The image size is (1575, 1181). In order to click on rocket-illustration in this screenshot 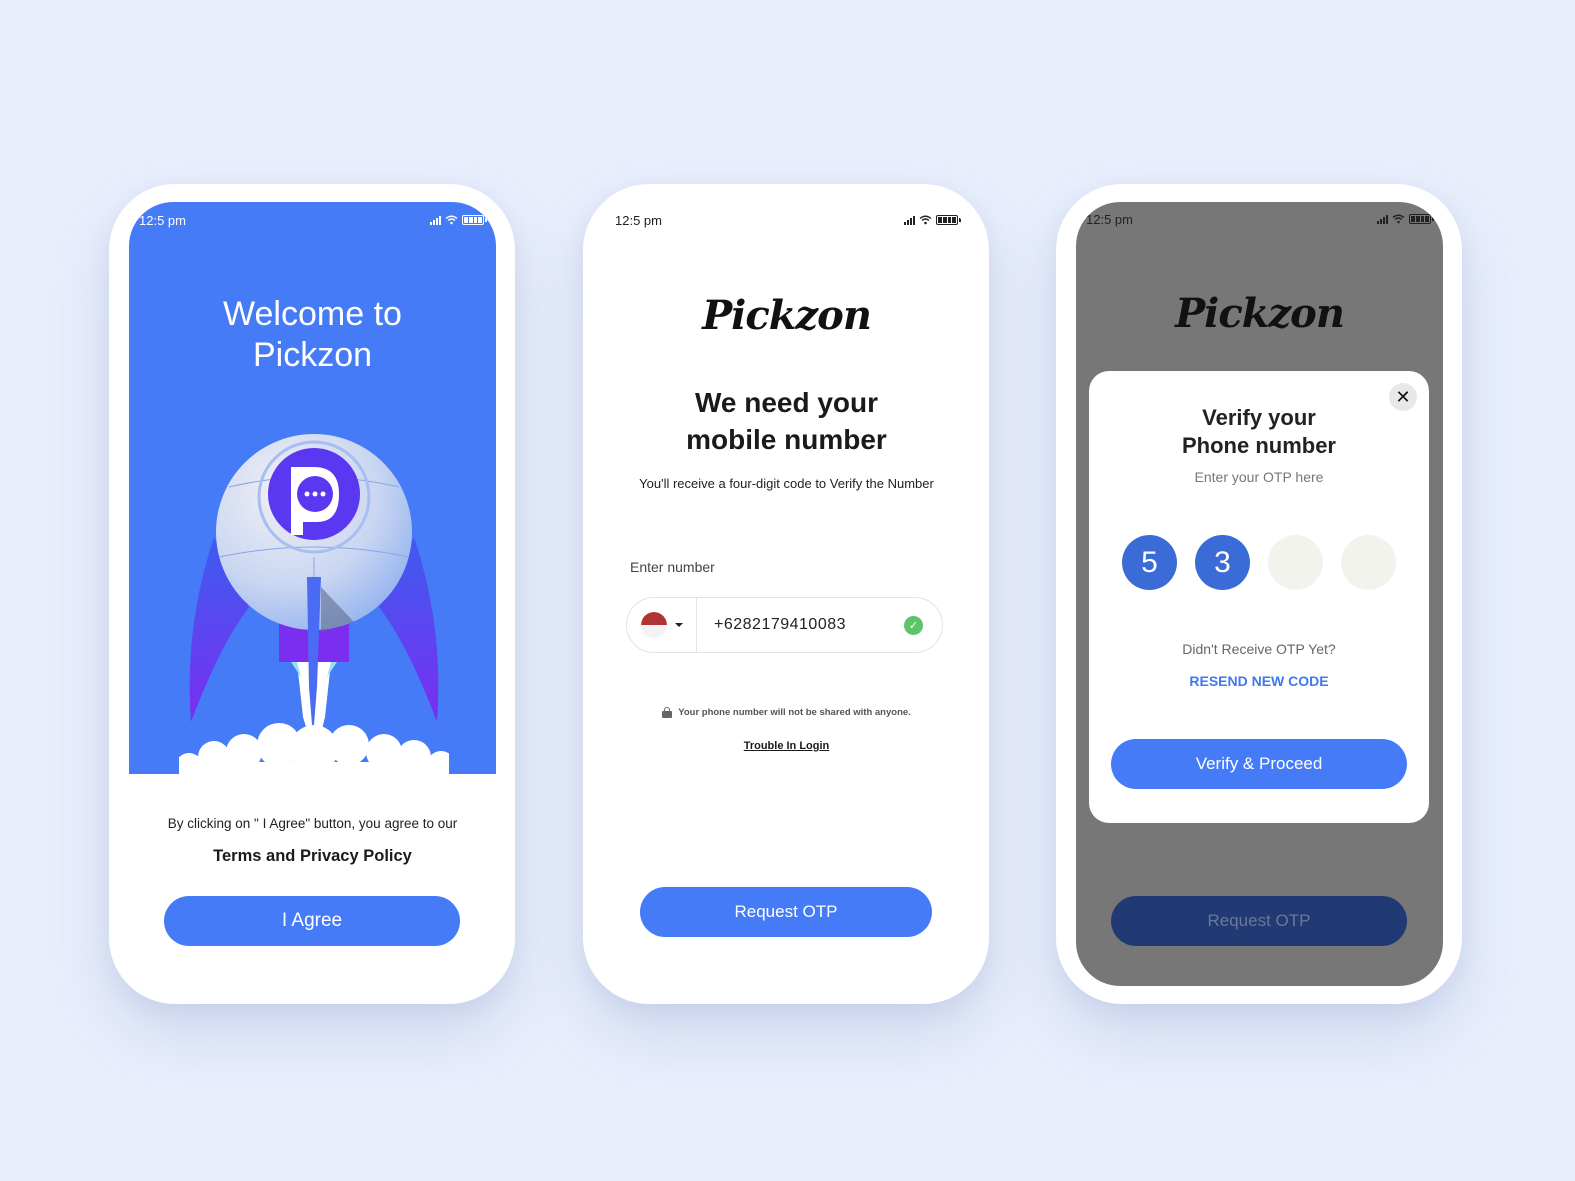, I will do `click(314, 610)`.